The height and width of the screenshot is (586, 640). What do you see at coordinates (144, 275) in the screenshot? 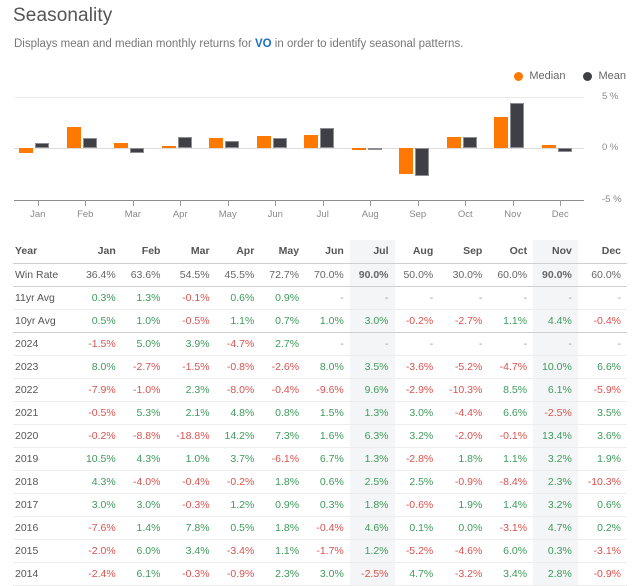
I see `cell-win-rate-feb: 63.6%` at bounding box center [144, 275].